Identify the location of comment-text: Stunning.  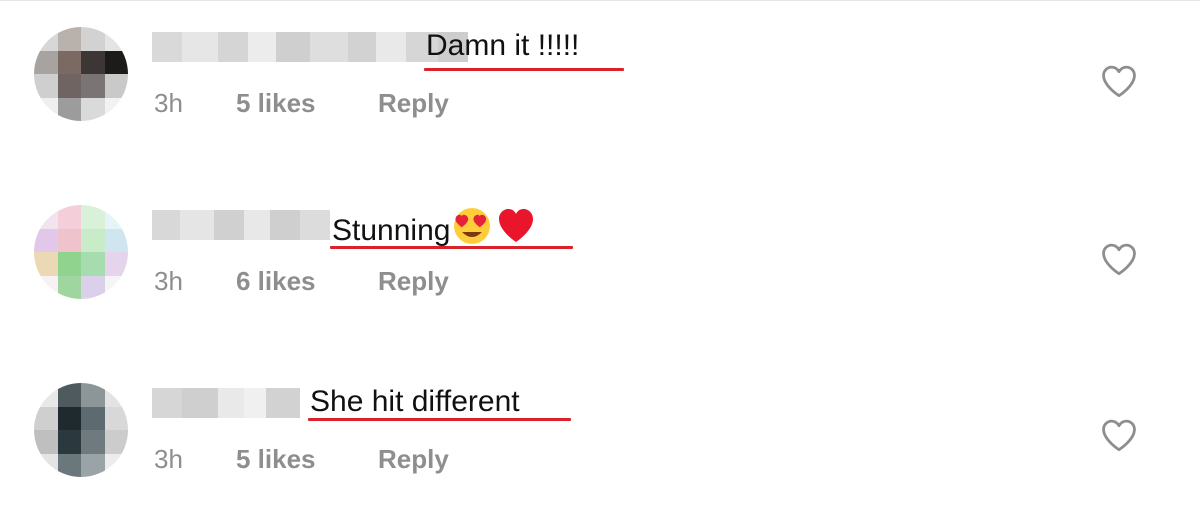
(435, 227).